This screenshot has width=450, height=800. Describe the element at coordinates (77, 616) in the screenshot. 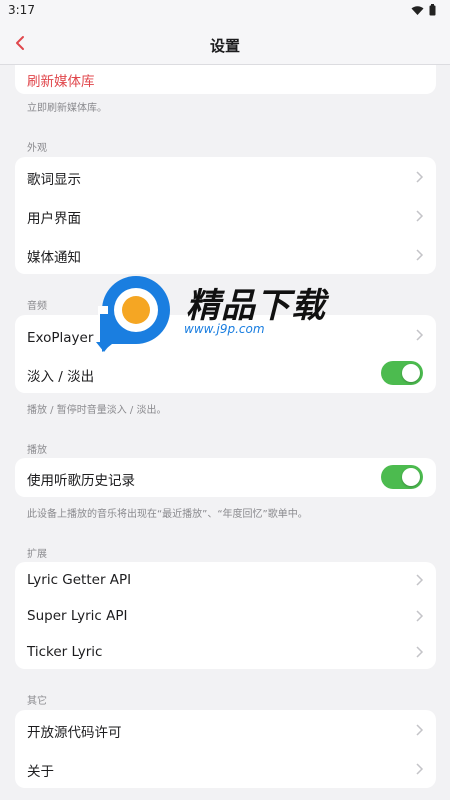

I see `super-lyric-api-label: Super Lyric API` at that location.